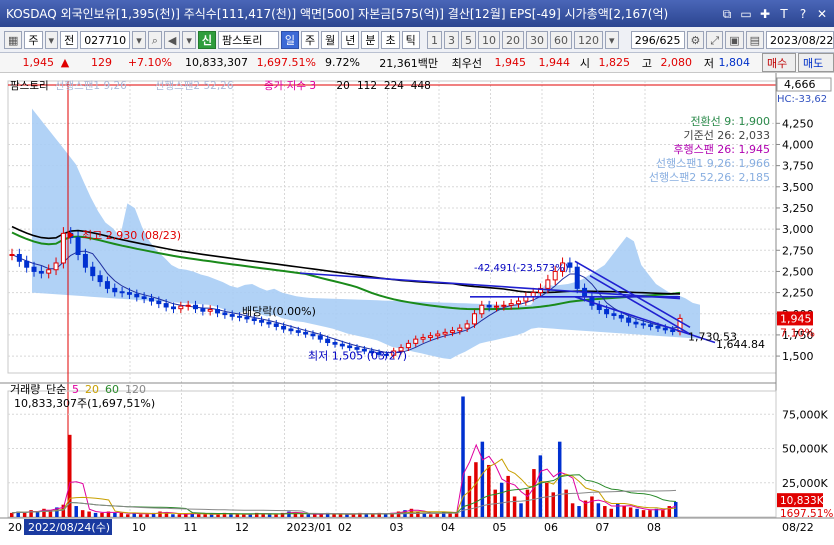  What do you see at coordinates (357, 356) in the screenshot?
I see `annotation-low: 최저 1,505 (03/27)` at bounding box center [357, 356].